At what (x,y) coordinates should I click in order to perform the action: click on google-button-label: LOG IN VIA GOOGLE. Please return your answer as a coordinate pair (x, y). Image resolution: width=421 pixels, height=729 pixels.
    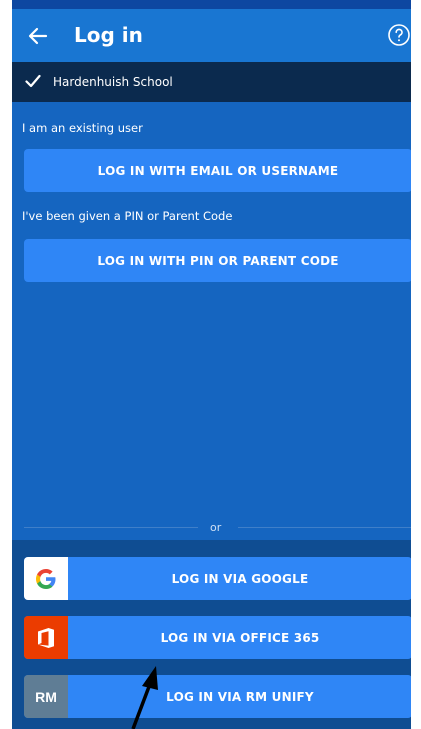
    Looking at the image, I should click on (240, 578).